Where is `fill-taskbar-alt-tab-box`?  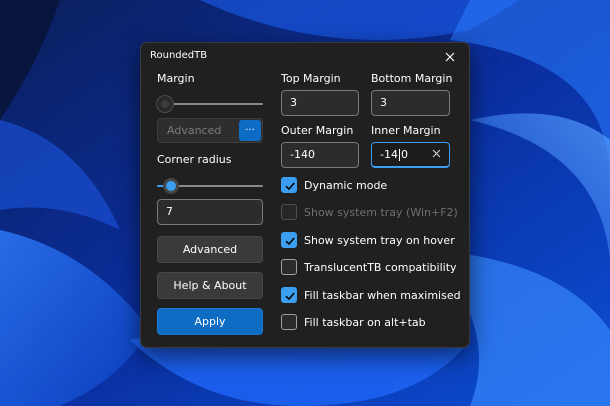
fill-taskbar-alt-tab-box is located at coordinates (289, 322).